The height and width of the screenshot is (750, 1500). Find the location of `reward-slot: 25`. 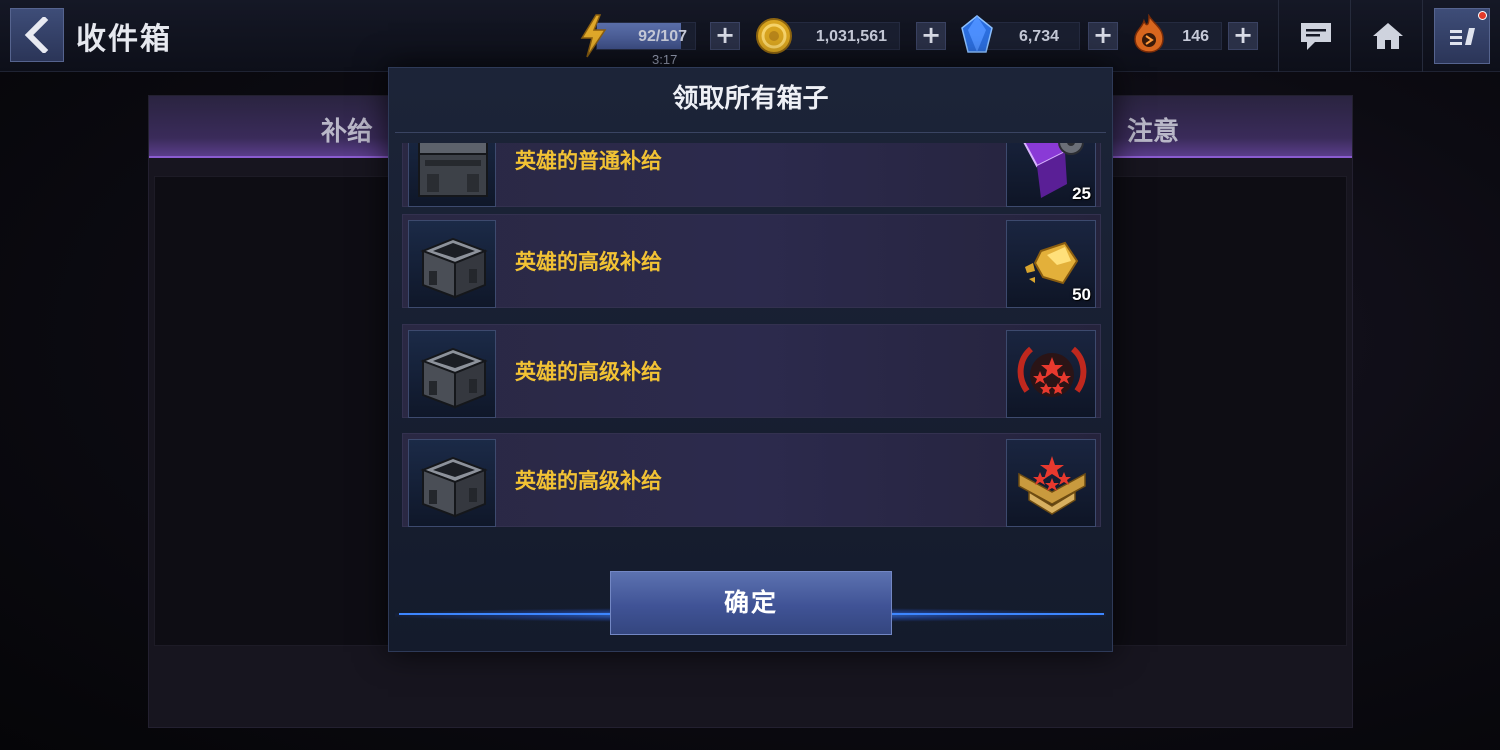

reward-slot: 25 is located at coordinates (1051, 175).